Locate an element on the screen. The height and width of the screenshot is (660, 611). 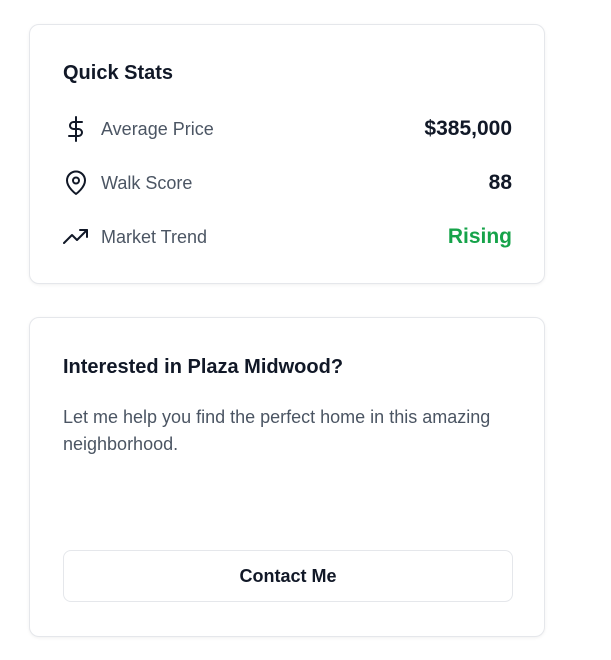
stat-value: 88 is located at coordinates (500, 182).